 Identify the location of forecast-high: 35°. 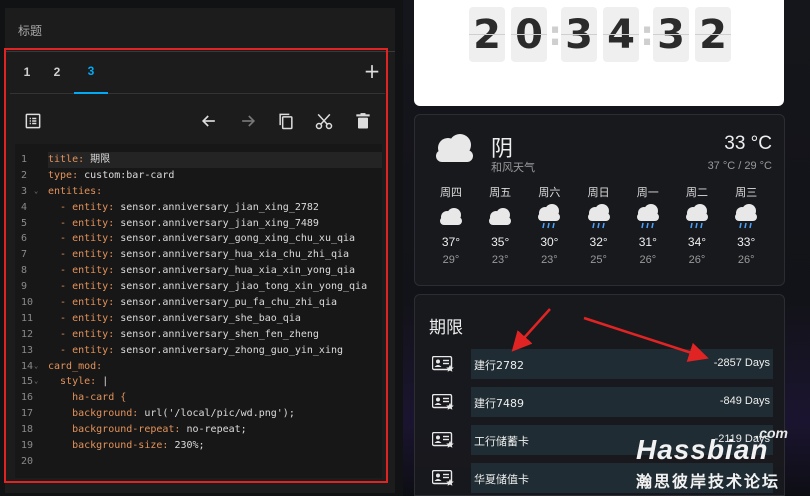
(500, 242).